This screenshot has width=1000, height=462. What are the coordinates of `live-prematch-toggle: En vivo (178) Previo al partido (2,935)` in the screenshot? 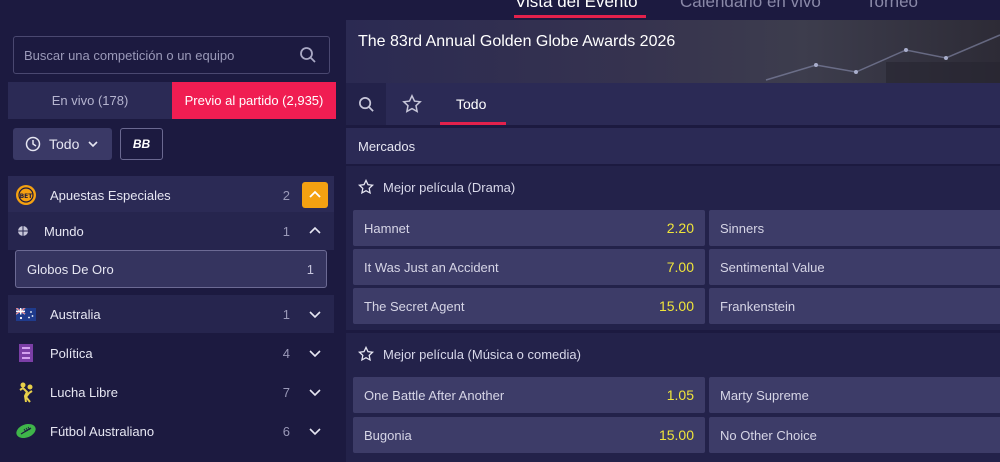 It's located at (172, 100).